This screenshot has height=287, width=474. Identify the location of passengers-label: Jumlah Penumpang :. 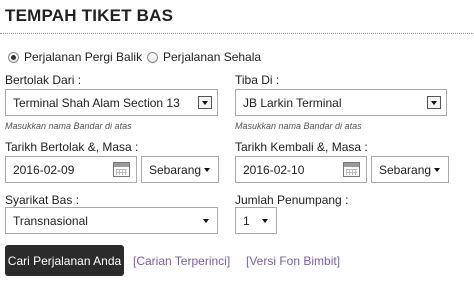
(292, 200).